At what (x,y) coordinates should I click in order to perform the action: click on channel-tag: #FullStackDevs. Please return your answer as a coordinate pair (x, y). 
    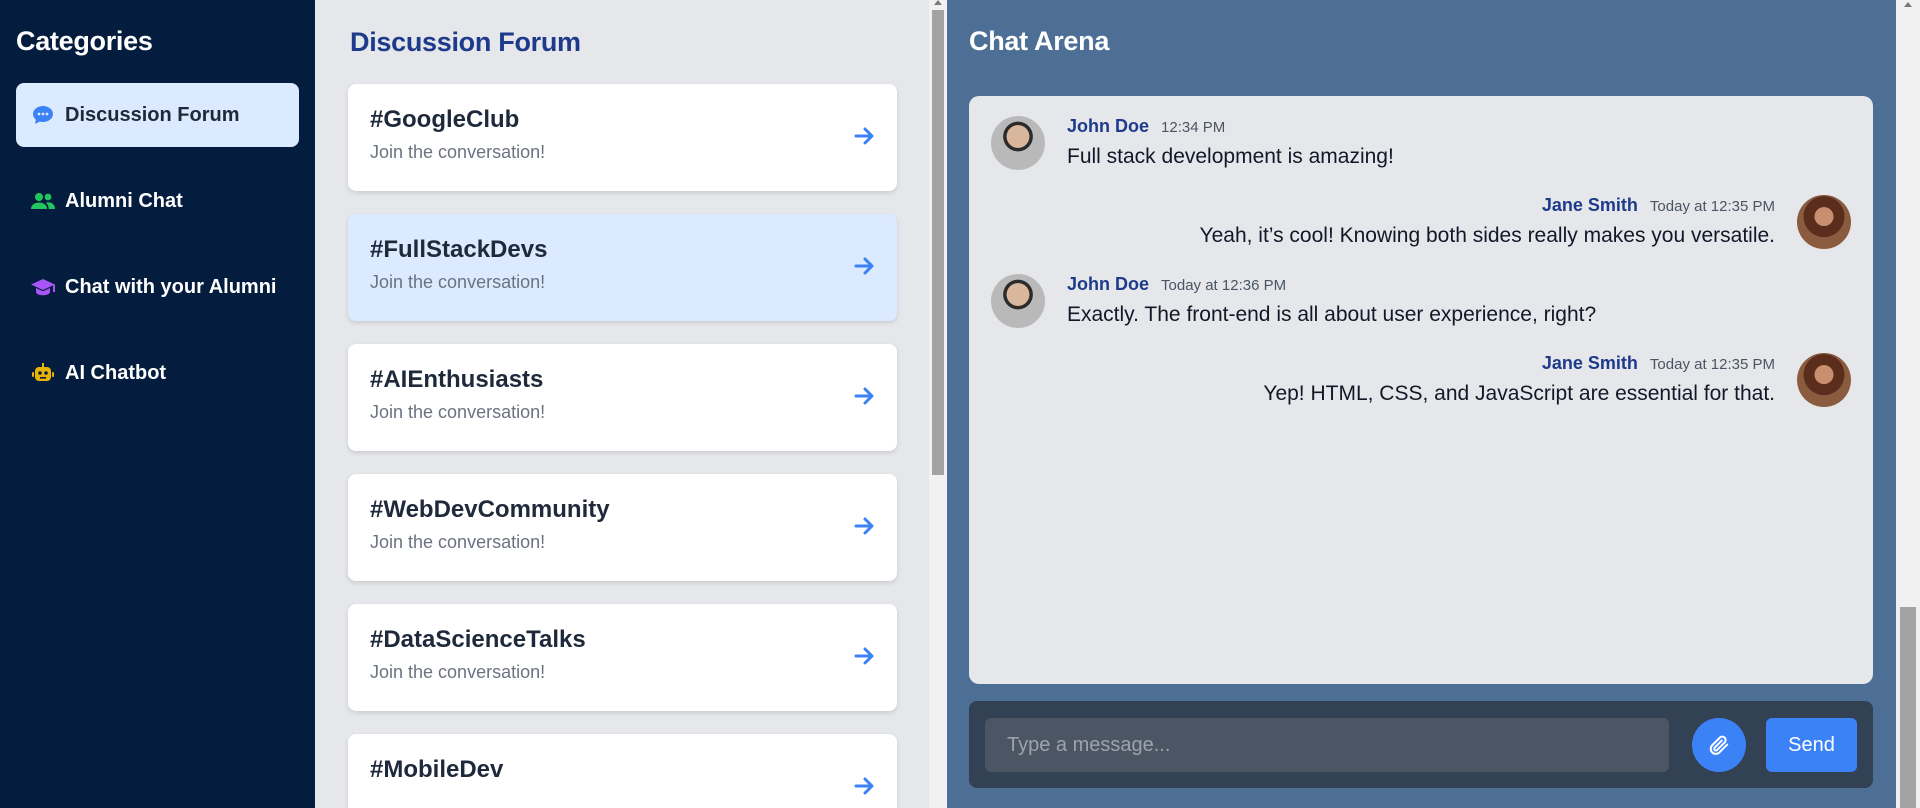
    Looking at the image, I should click on (459, 249).